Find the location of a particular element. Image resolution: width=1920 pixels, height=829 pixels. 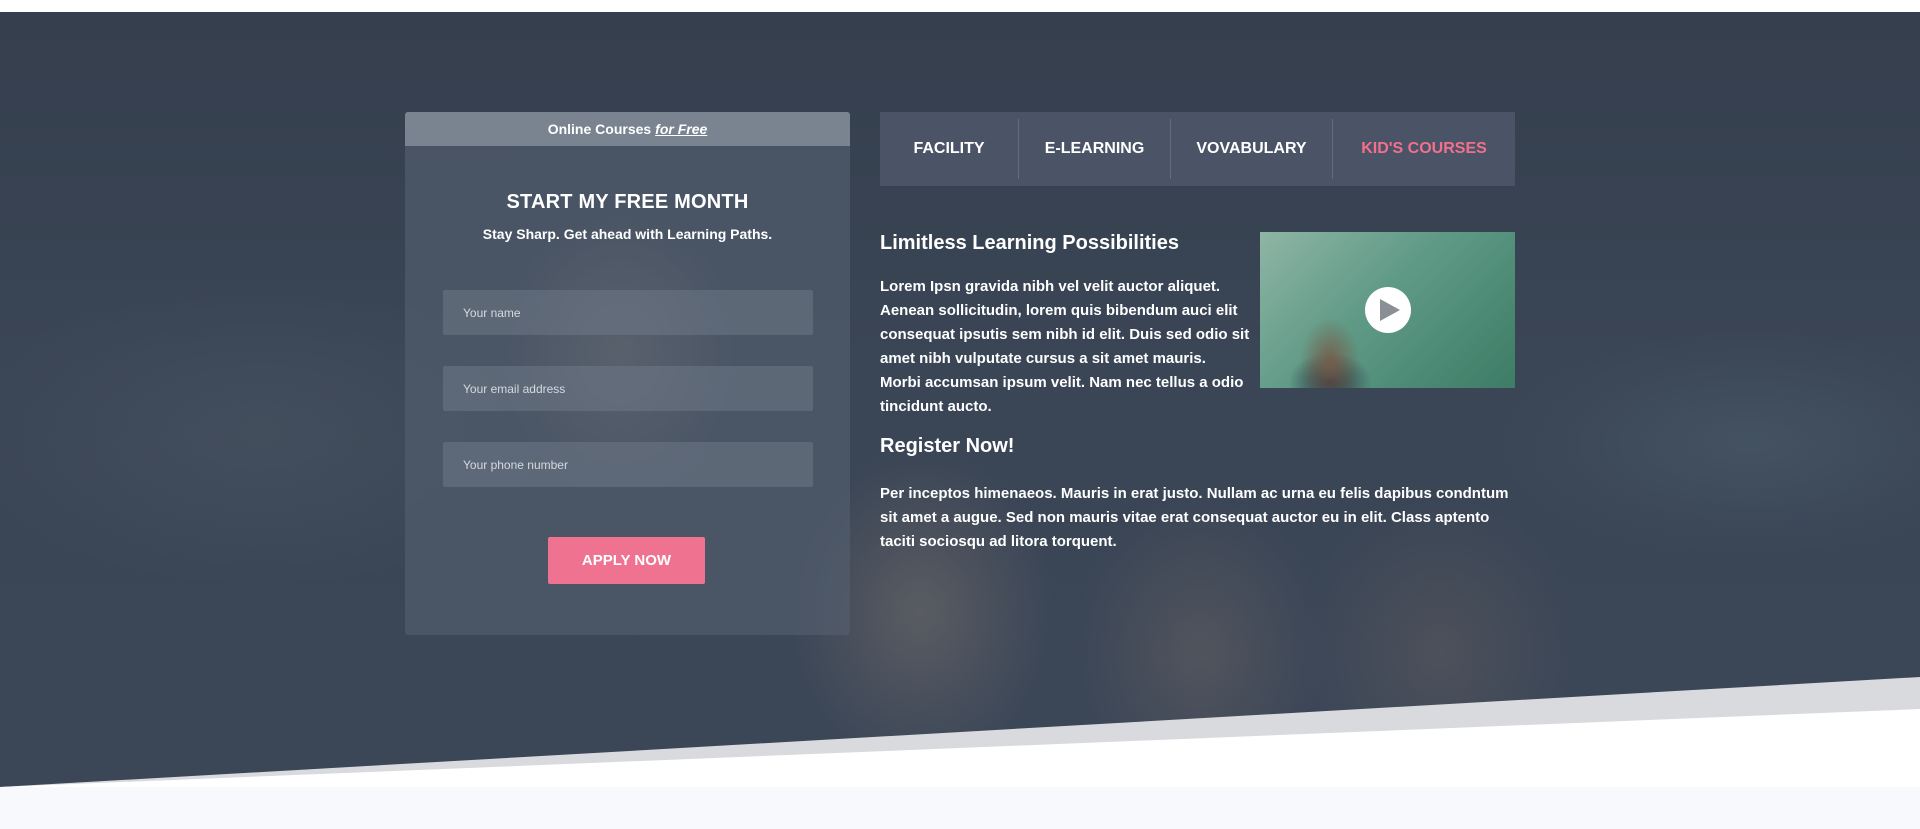

section-title-learning: Limitless Learning Possibilities is located at coordinates (1029, 243).